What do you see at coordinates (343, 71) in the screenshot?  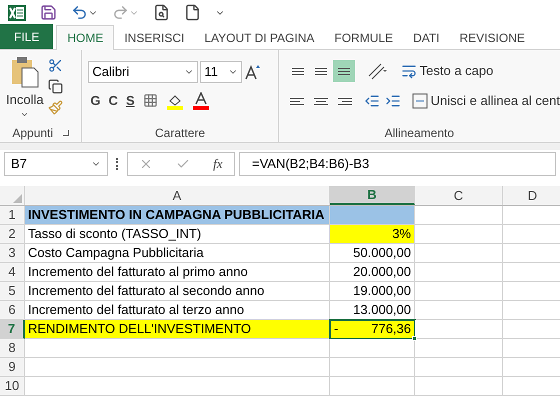 I see `vertical-align-button` at bounding box center [343, 71].